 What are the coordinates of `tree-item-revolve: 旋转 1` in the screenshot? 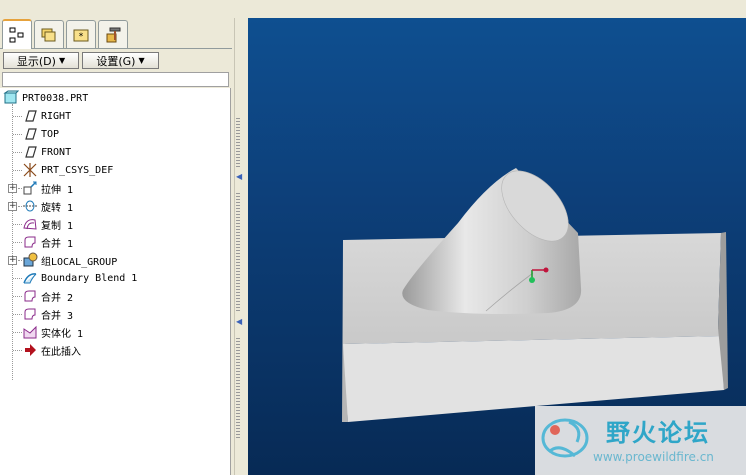 It's located at (47, 206).